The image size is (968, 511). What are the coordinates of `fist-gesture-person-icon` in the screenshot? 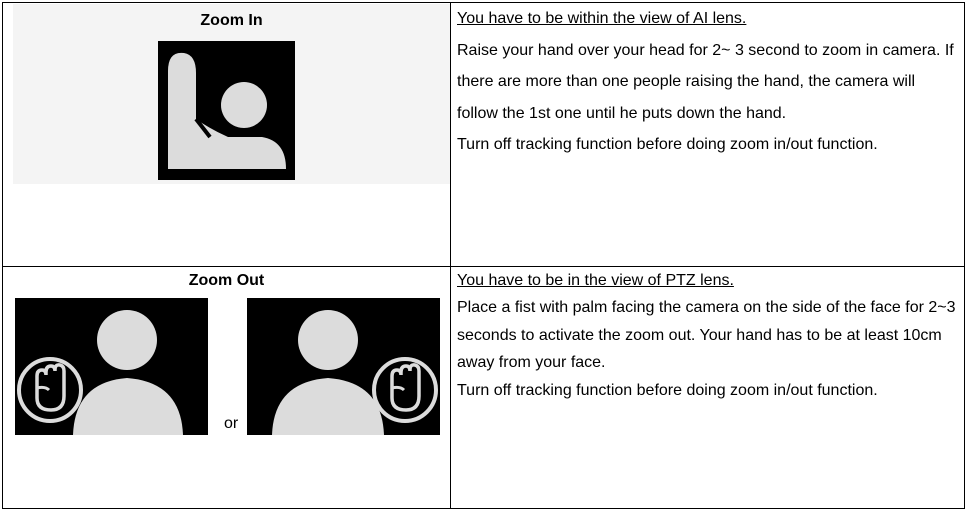 It's located at (111, 366).